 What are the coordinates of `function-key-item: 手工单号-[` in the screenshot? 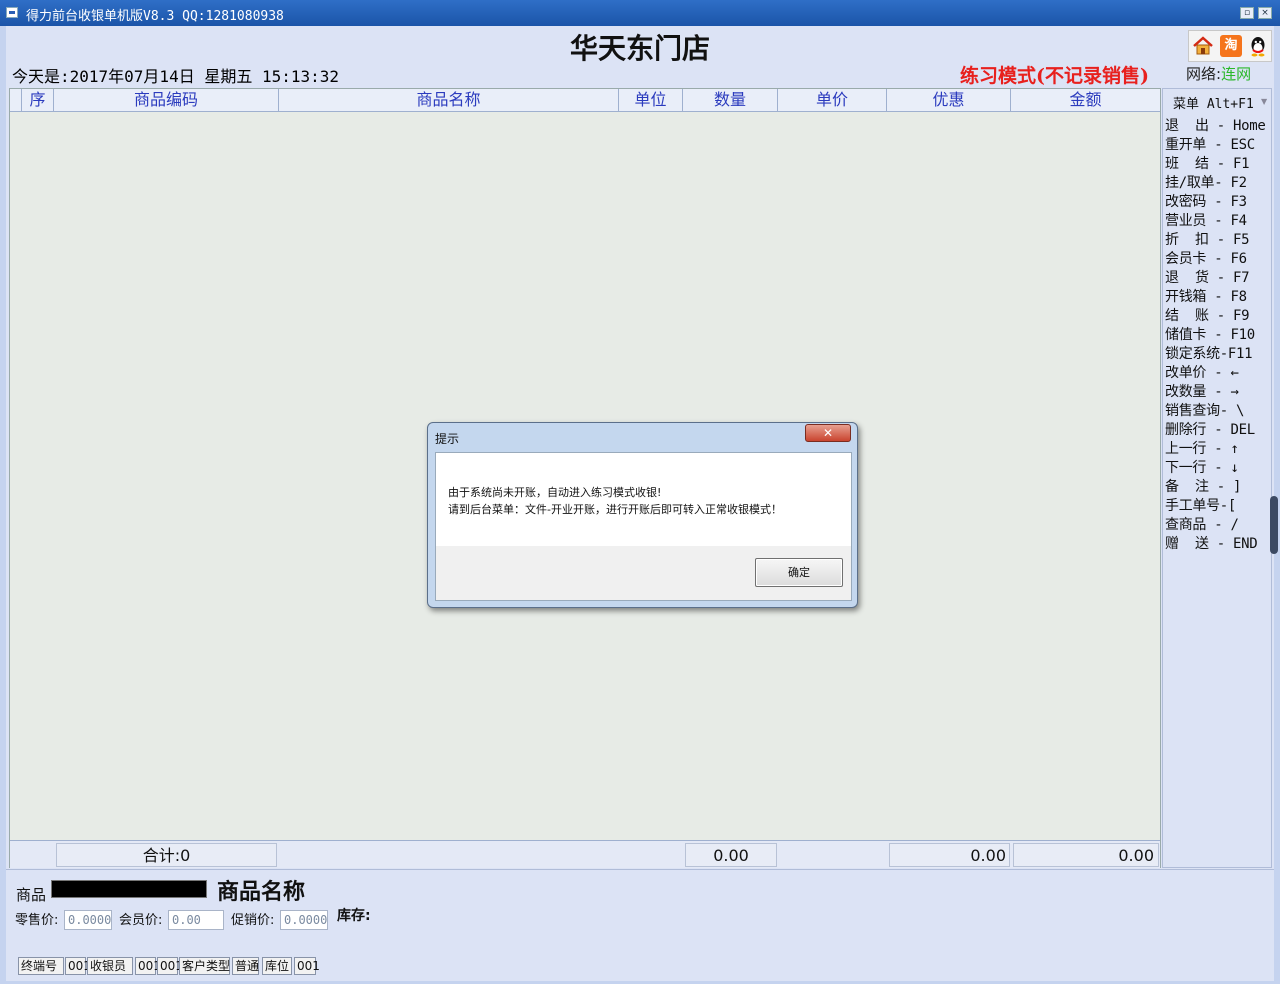 It's located at (1200, 505).